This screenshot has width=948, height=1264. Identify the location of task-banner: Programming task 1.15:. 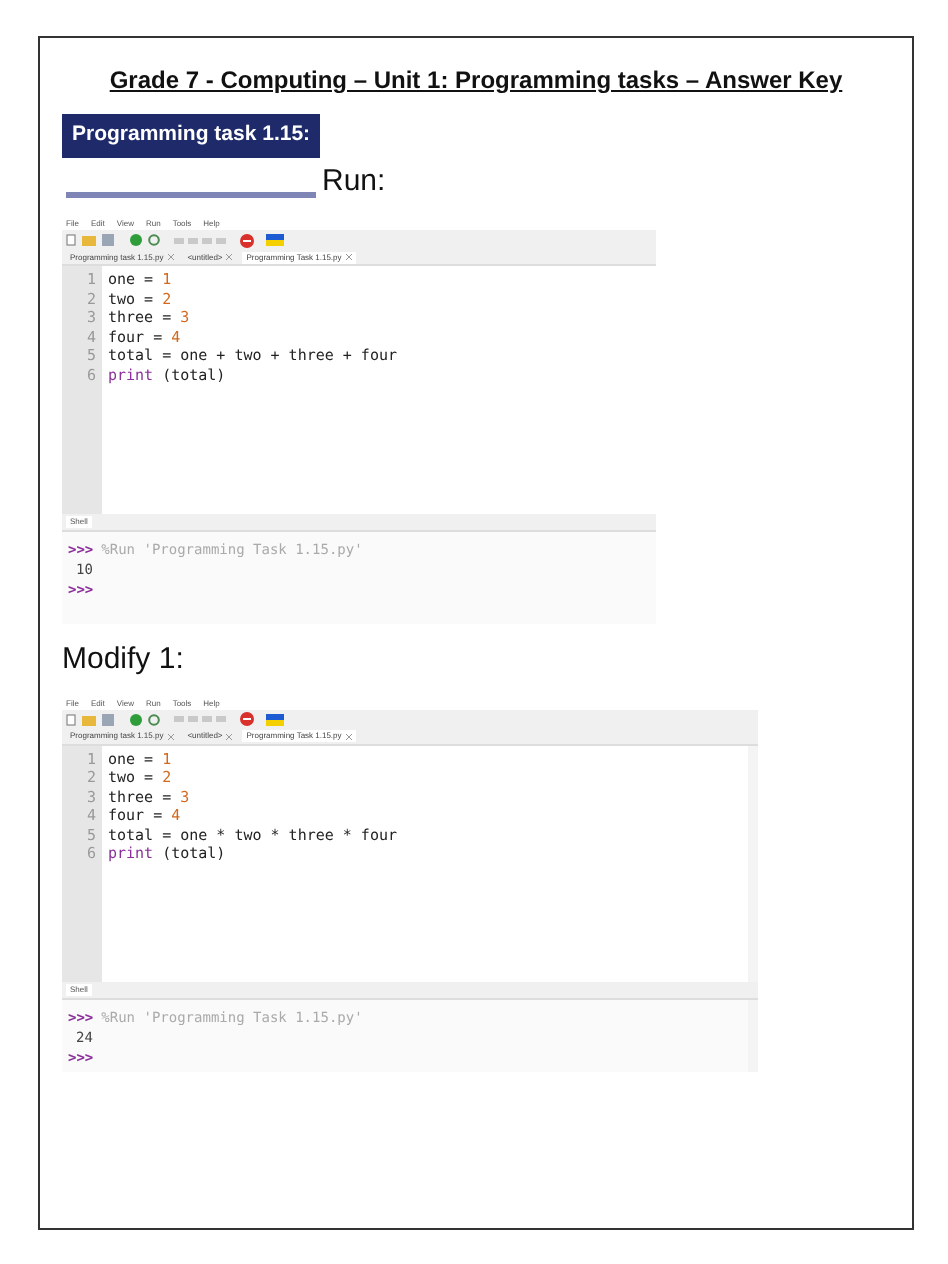
(191, 136).